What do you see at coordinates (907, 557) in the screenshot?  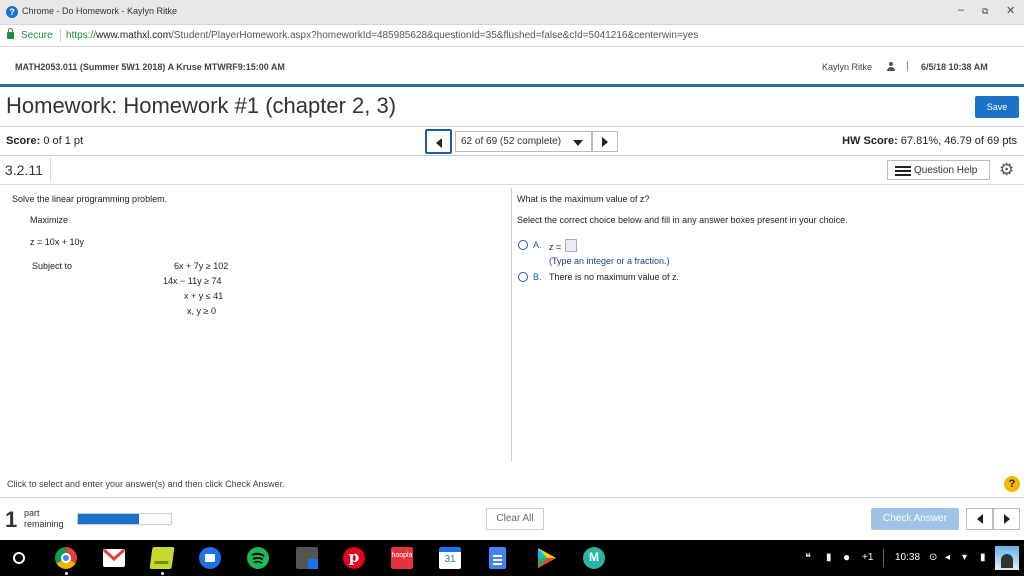 I see `clock-time: 10:38` at bounding box center [907, 557].